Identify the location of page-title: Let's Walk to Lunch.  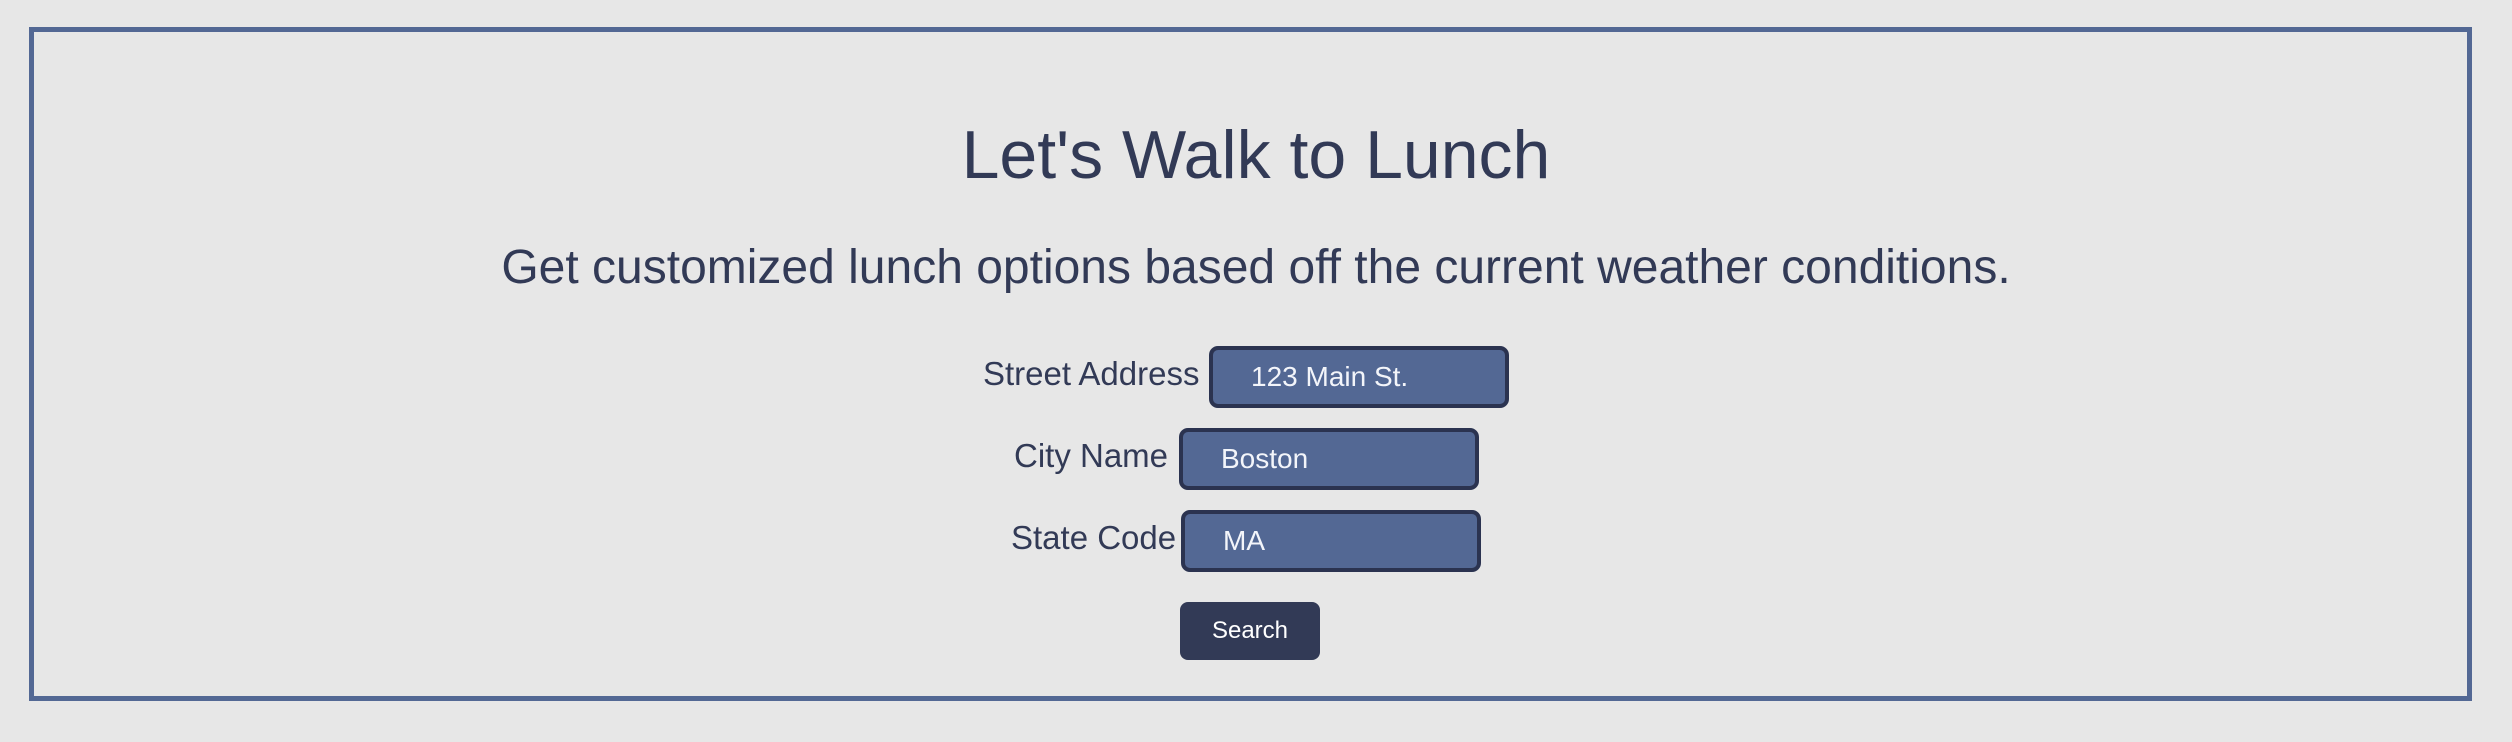
(1256, 155).